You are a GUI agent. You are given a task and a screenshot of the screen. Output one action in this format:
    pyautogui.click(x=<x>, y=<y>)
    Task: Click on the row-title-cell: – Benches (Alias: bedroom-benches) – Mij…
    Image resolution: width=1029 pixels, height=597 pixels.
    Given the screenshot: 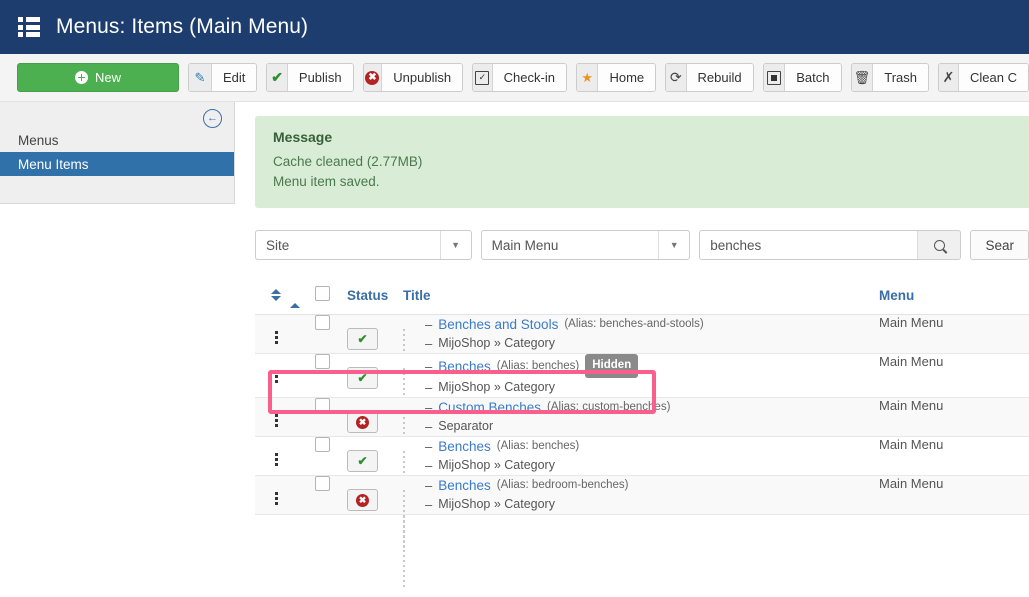 What is the action you would take?
    pyautogui.click(x=641, y=531)
    